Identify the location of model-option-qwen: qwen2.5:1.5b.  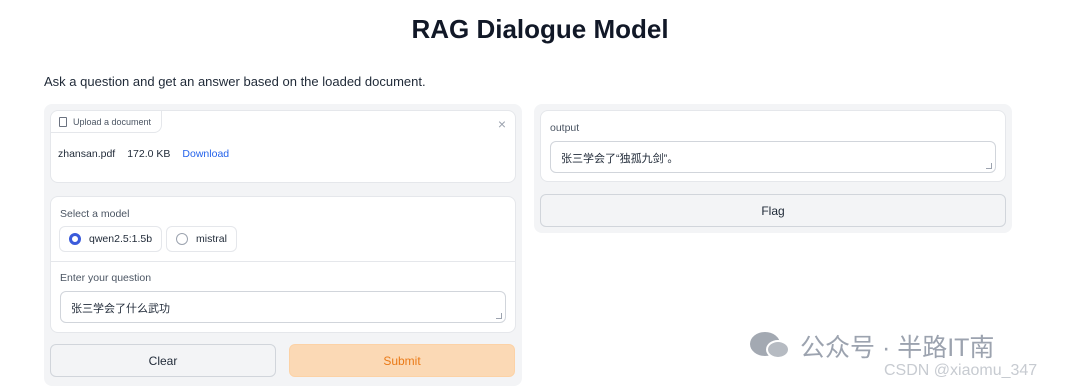
(111, 239).